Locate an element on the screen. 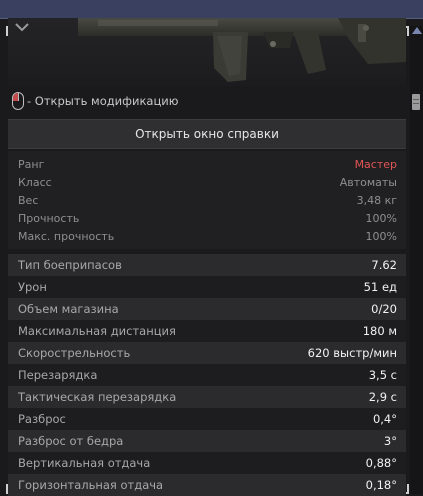  stat-label: Максимальная дистанция is located at coordinates (97, 331).